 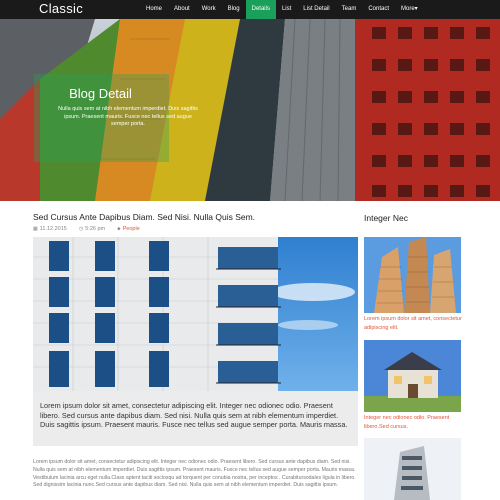 I want to click on sidebar-card-1-image, so click(x=412, y=275).